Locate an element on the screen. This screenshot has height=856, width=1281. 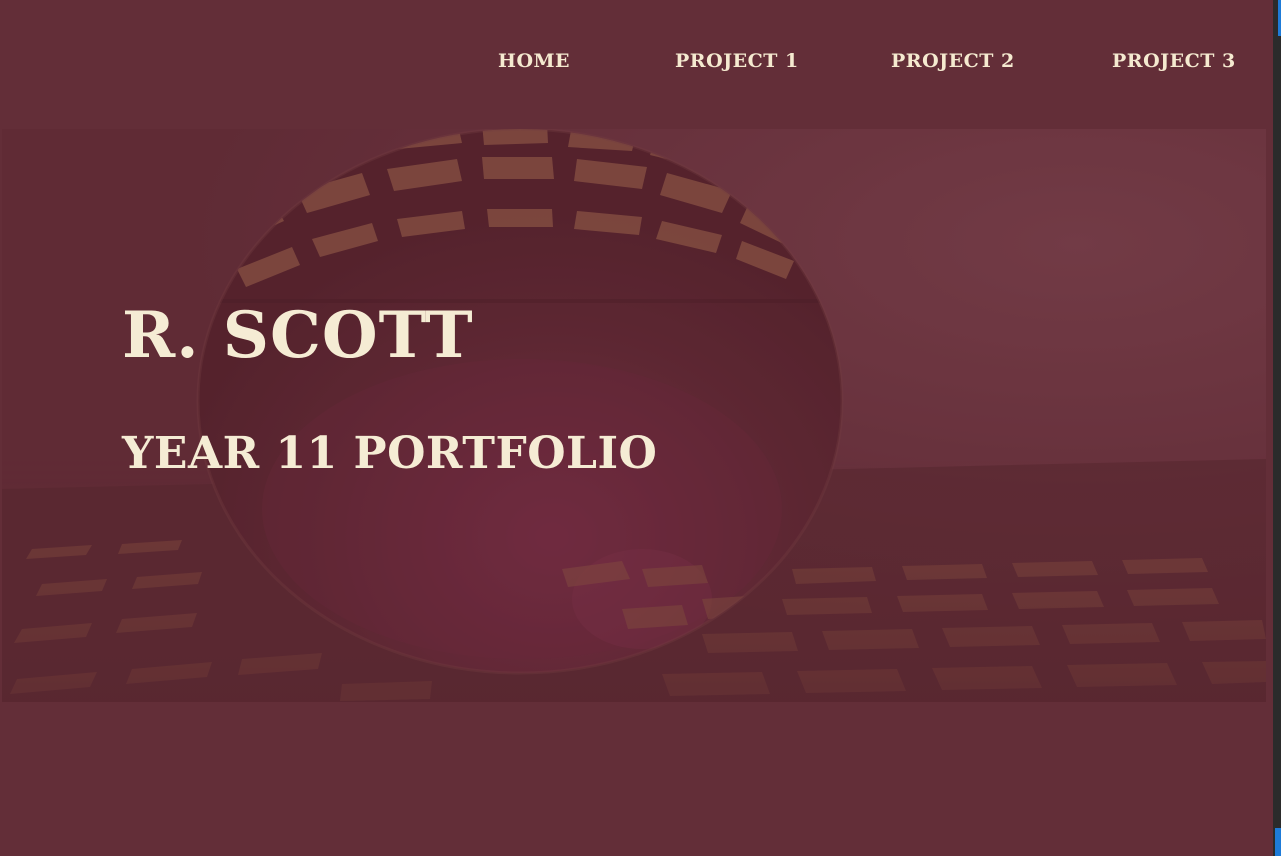
hero-title: R. SCOTT is located at coordinates (298, 335).